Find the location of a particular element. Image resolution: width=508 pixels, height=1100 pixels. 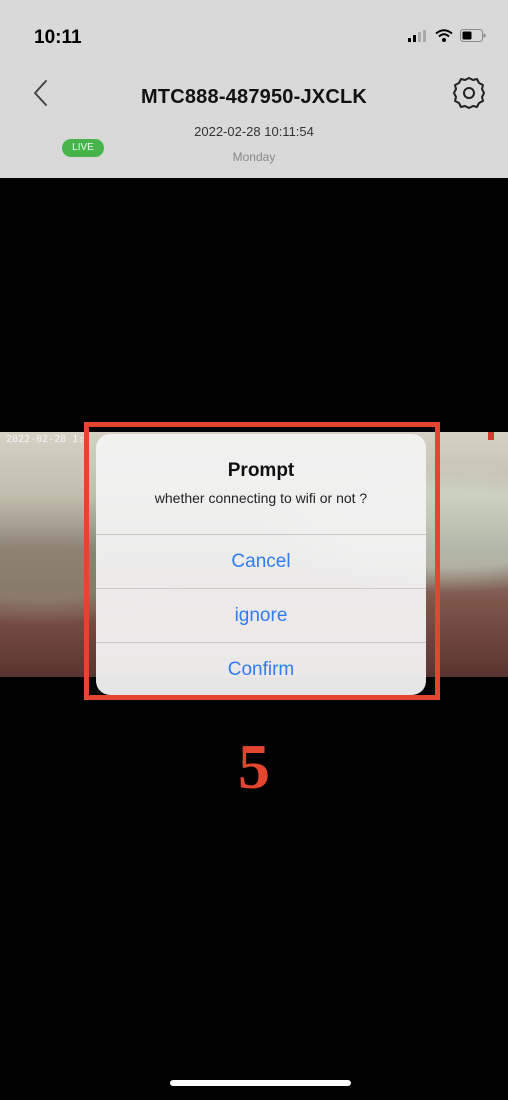

wifi-icon is located at coordinates (444, 35).